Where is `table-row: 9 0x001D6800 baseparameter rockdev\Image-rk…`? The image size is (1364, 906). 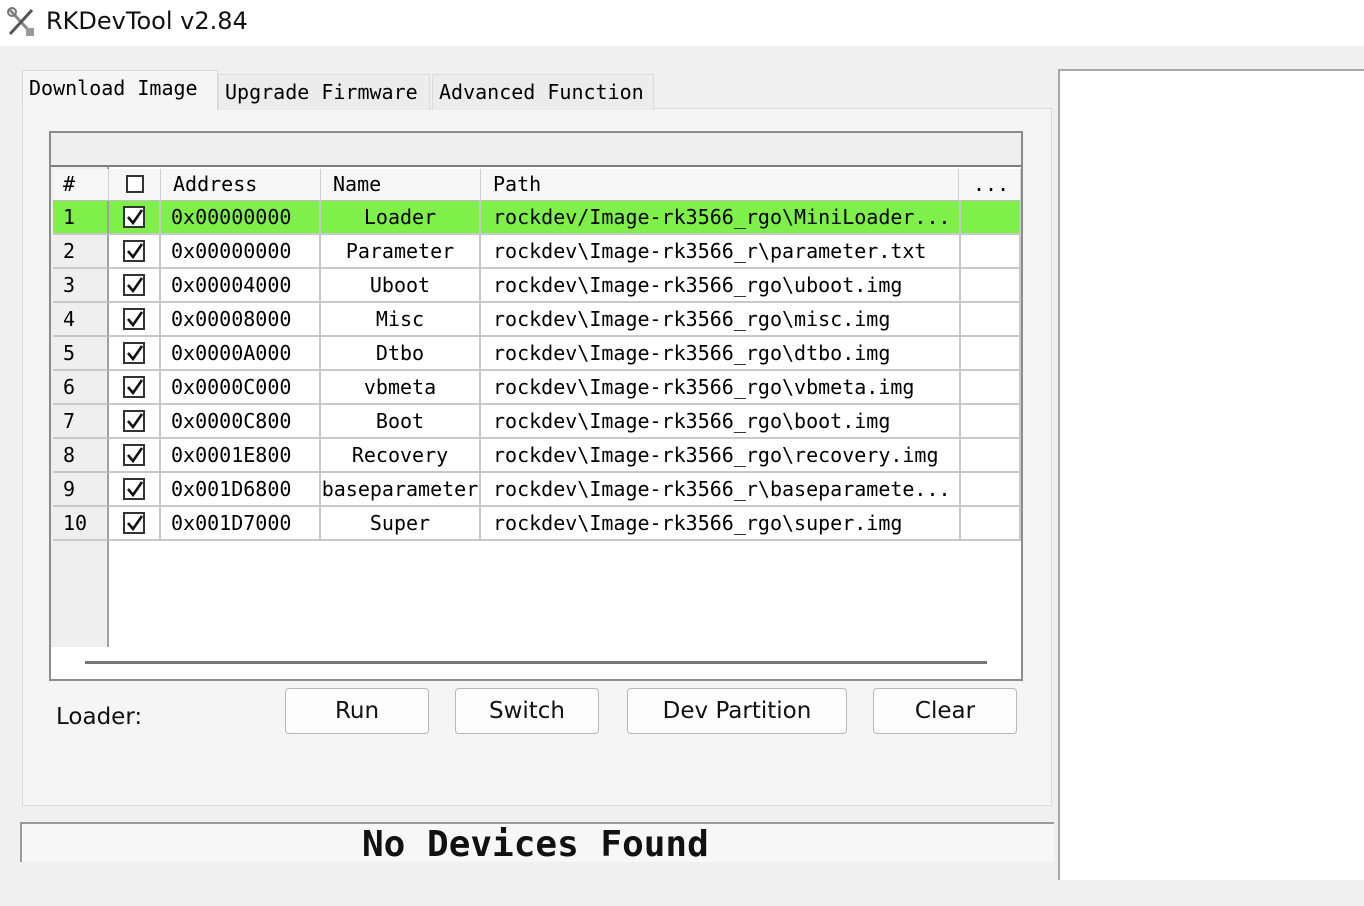
table-row: 9 0x001D6800 baseparameter rockdev\Image-rk… is located at coordinates (537, 490).